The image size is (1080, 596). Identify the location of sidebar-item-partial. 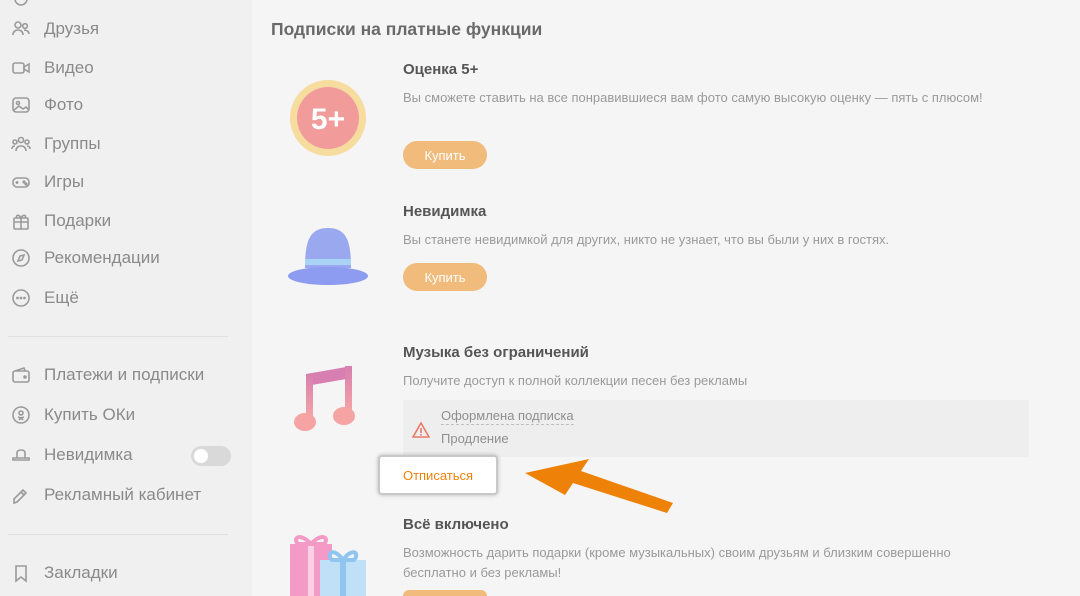
(27, 6).